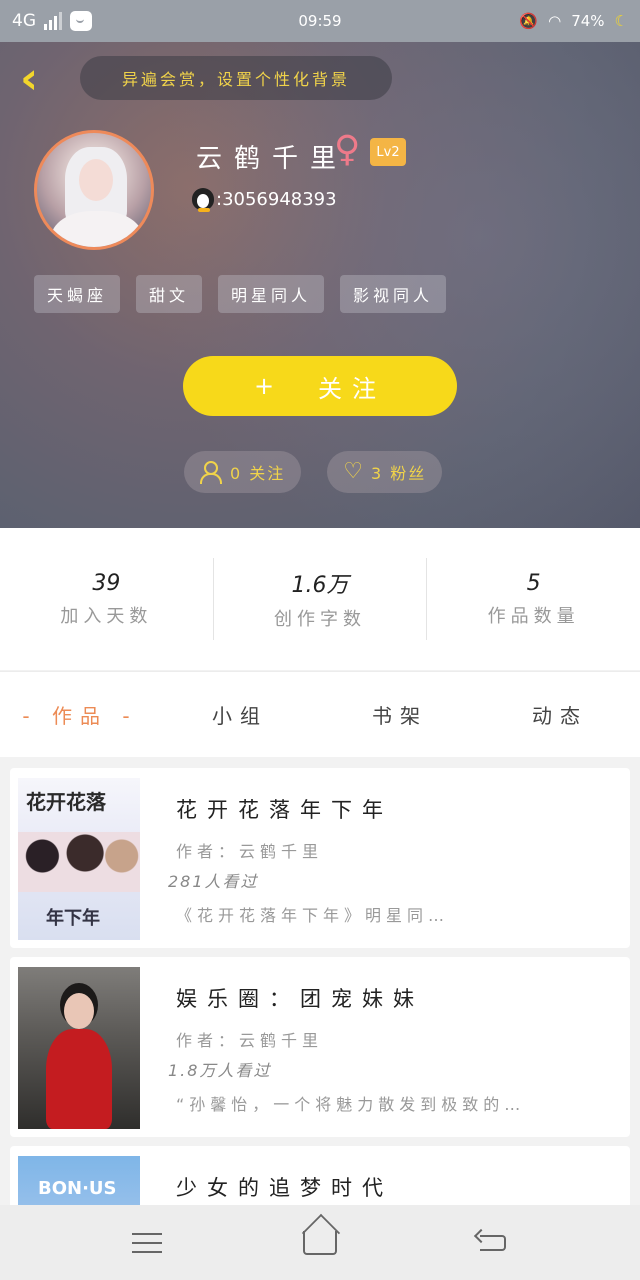 The image size is (640, 1280). Describe the element at coordinates (258, 473) in the screenshot. I see `following-count: 0 关注` at that location.